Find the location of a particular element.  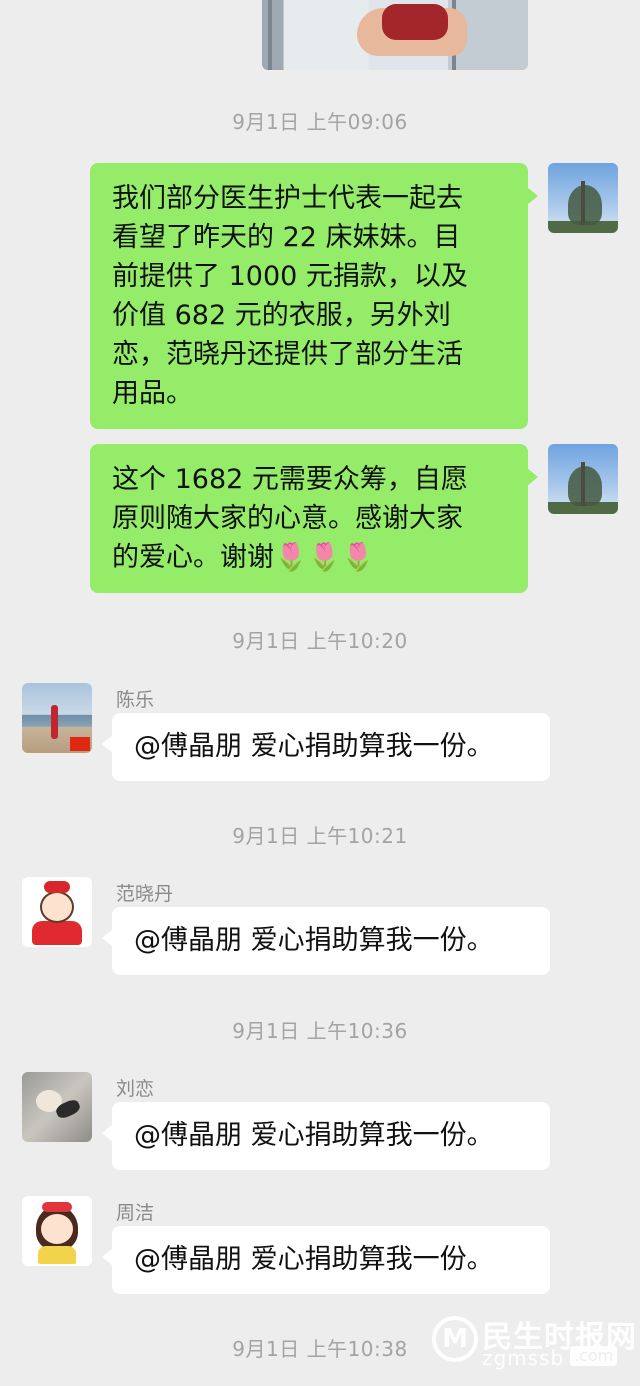

sender-nickname: 刘恋 is located at coordinates (135, 1089).